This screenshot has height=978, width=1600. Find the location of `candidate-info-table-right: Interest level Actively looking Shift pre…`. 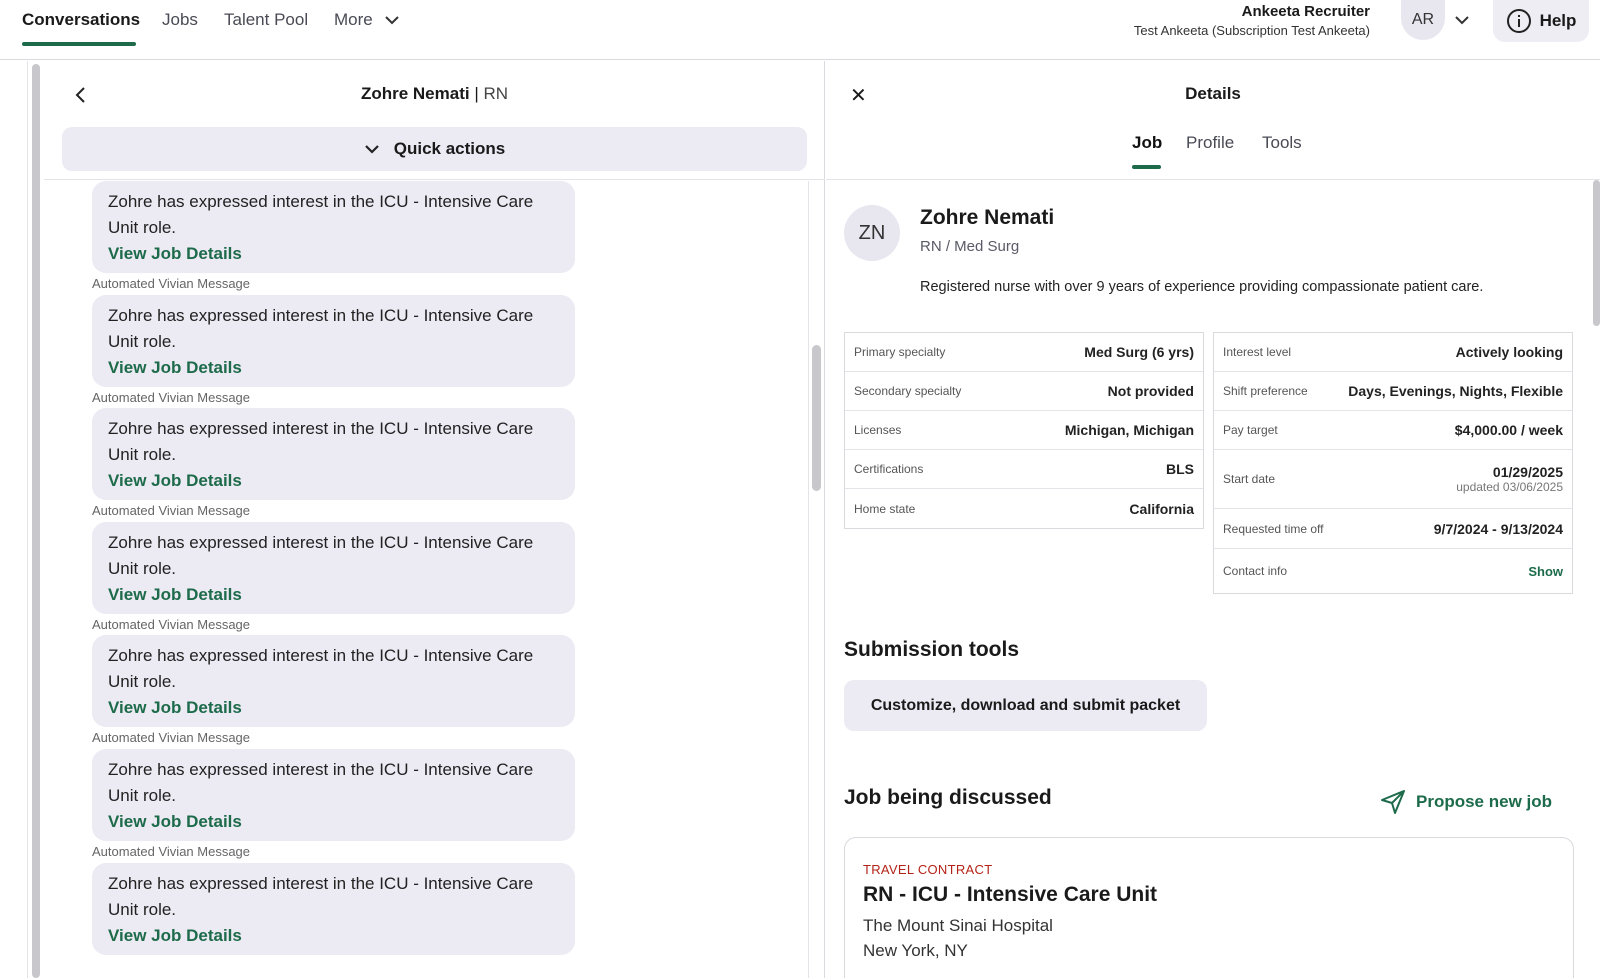

candidate-info-table-right: Interest level Actively looking Shift pre… is located at coordinates (1393, 463).